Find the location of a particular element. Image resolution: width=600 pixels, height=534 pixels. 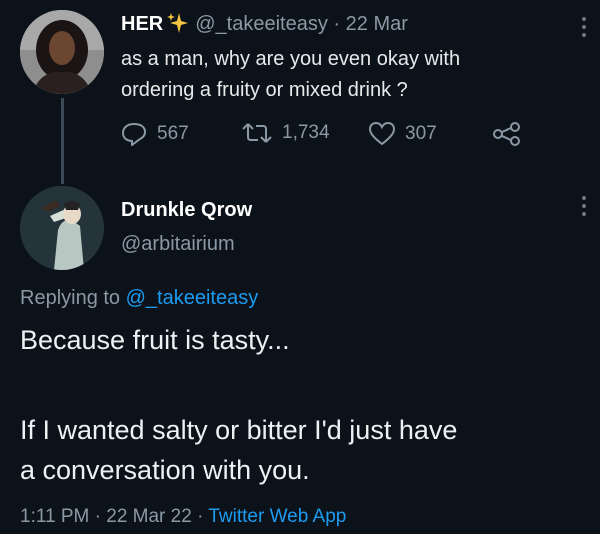

reply-date: 22 Mar 22 is located at coordinates (149, 516).